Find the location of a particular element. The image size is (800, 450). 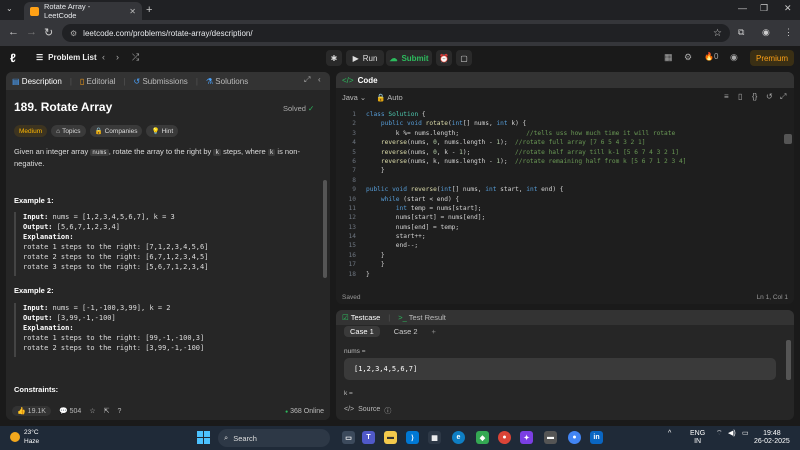

source-toggle: </> Source ⓘ is located at coordinates (367, 411).